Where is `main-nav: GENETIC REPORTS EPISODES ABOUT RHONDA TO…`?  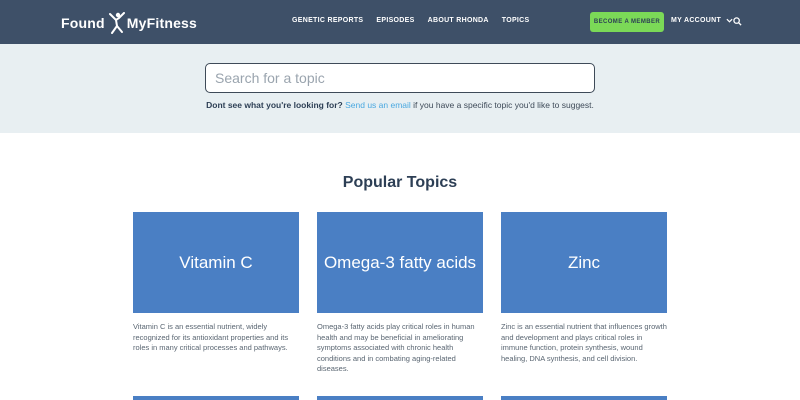 main-nav: GENETIC REPORTS EPISODES ABOUT RHONDA TO… is located at coordinates (417, 20).